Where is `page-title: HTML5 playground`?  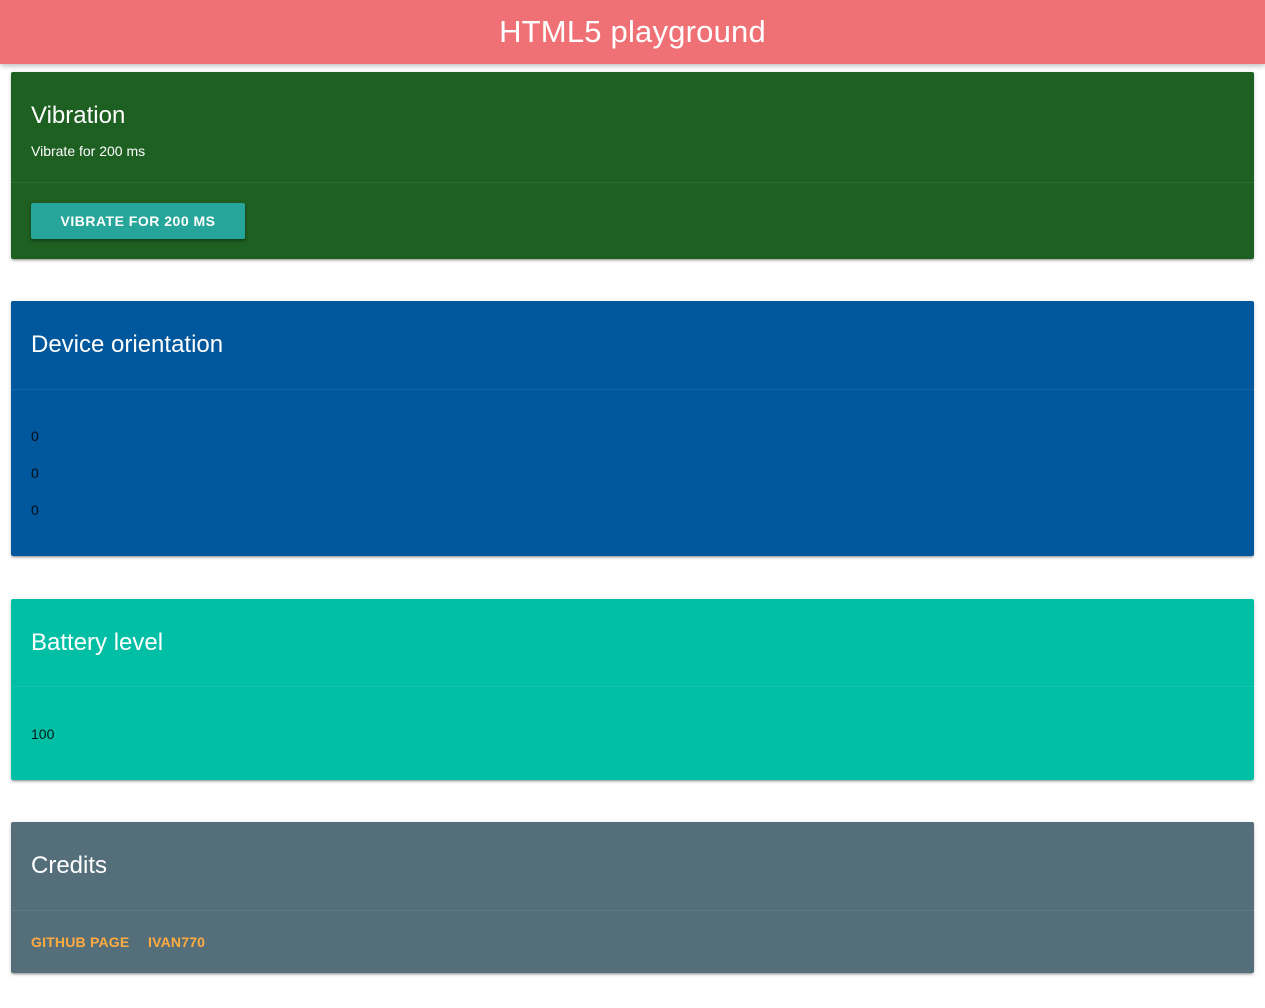
page-title: HTML5 playground is located at coordinates (632, 31).